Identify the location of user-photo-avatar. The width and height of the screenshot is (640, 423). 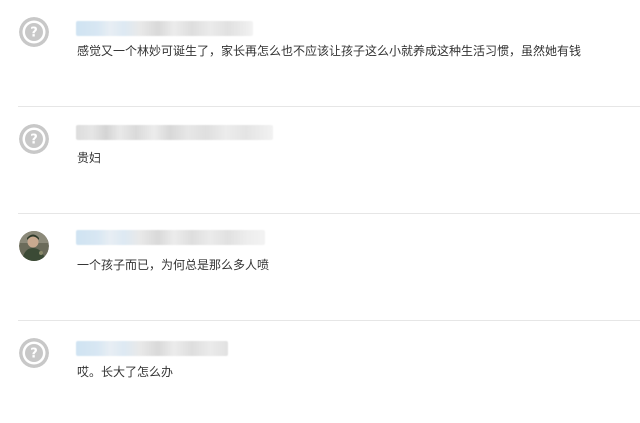
(34, 246).